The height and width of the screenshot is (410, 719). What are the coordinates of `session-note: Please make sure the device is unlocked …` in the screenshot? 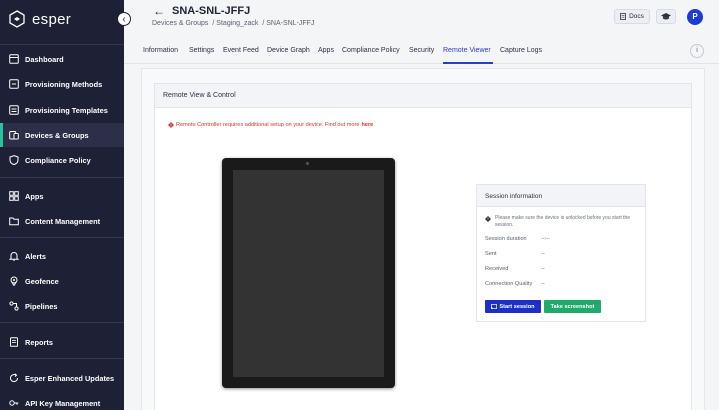 It's located at (564, 222).